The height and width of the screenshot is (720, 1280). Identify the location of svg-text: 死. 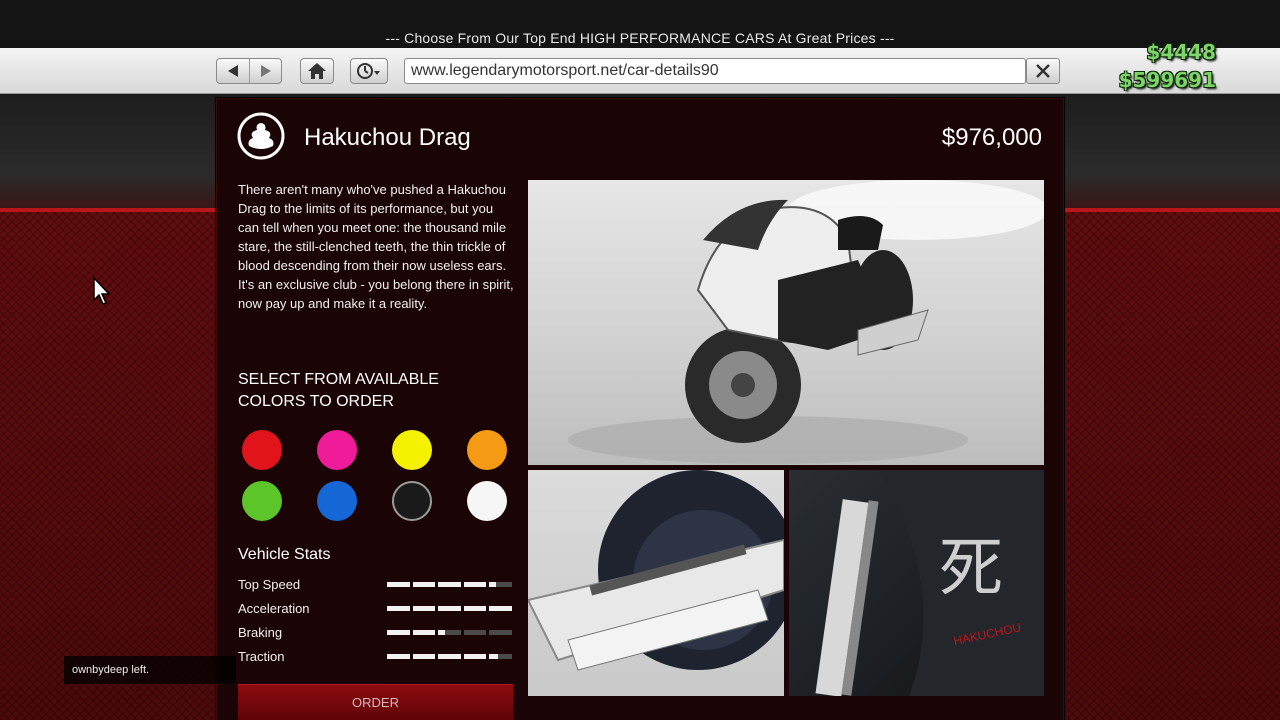
(971, 569).